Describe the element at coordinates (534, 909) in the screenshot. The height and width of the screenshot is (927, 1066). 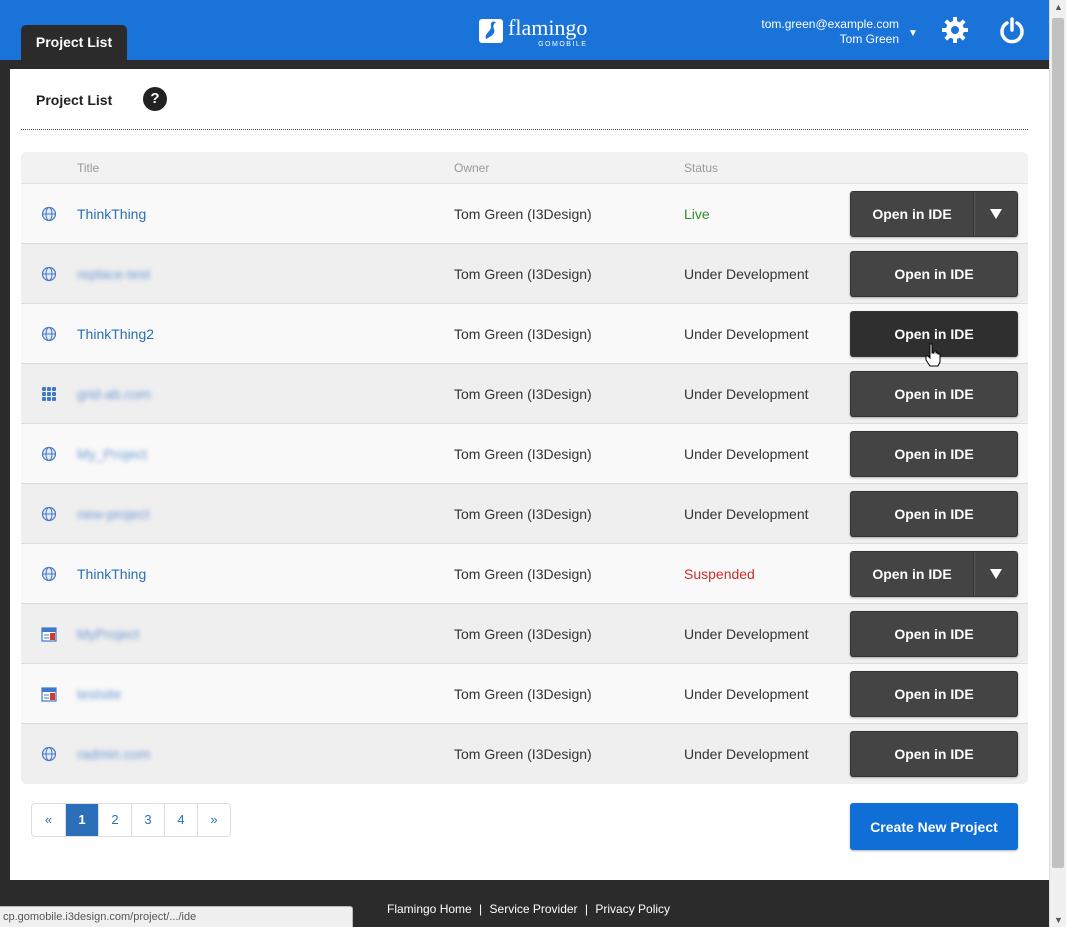
I see `footer-link-service-provider: Service Provider` at that location.